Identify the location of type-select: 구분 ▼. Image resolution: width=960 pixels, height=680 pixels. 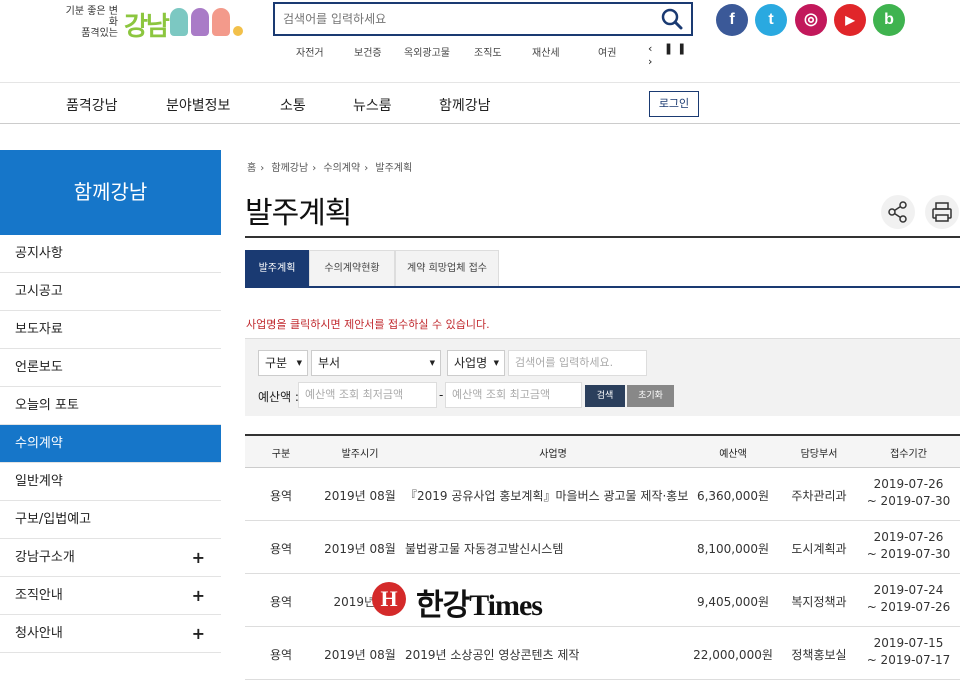
(283, 363).